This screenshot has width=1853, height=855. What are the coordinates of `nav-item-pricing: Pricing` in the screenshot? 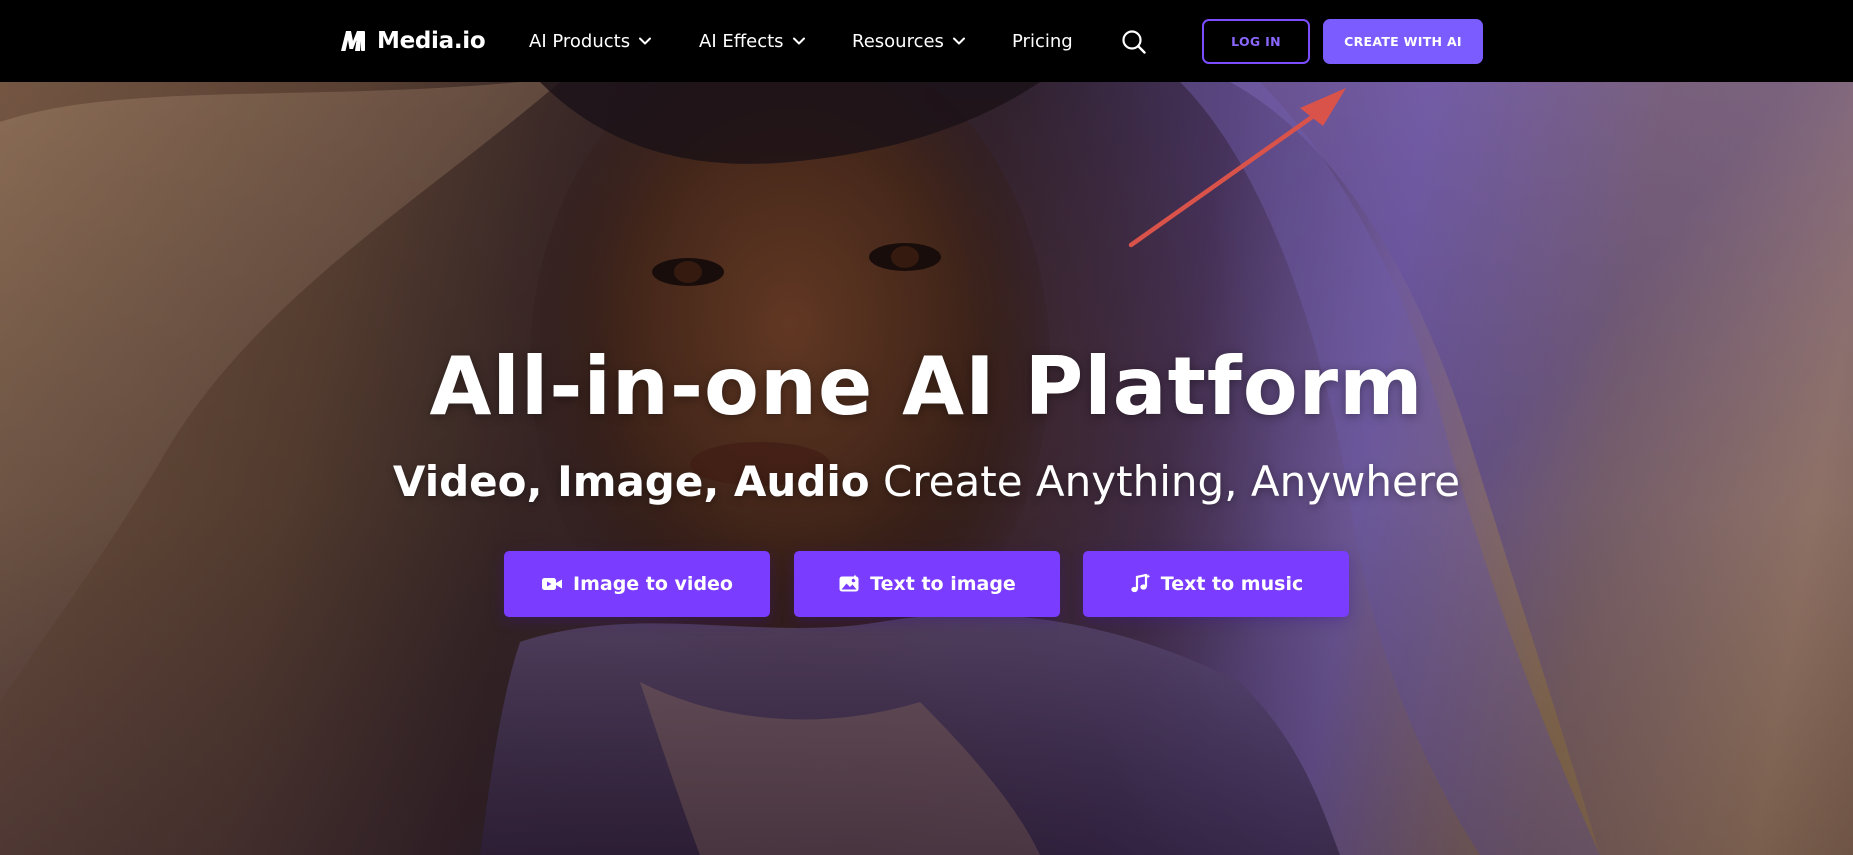 It's located at (1042, 41).